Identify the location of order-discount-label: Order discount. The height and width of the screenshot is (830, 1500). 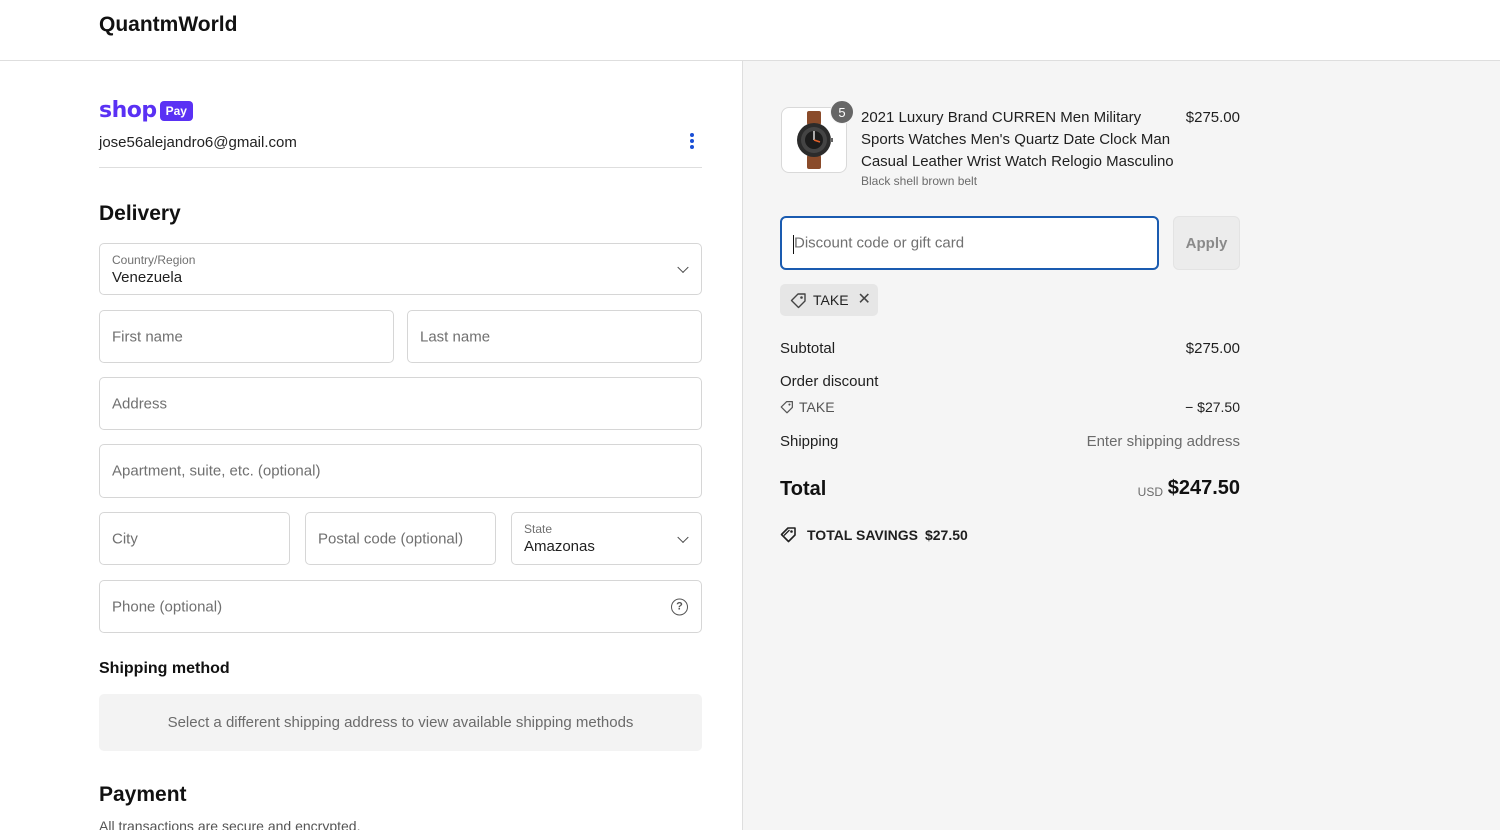
(829, 381).